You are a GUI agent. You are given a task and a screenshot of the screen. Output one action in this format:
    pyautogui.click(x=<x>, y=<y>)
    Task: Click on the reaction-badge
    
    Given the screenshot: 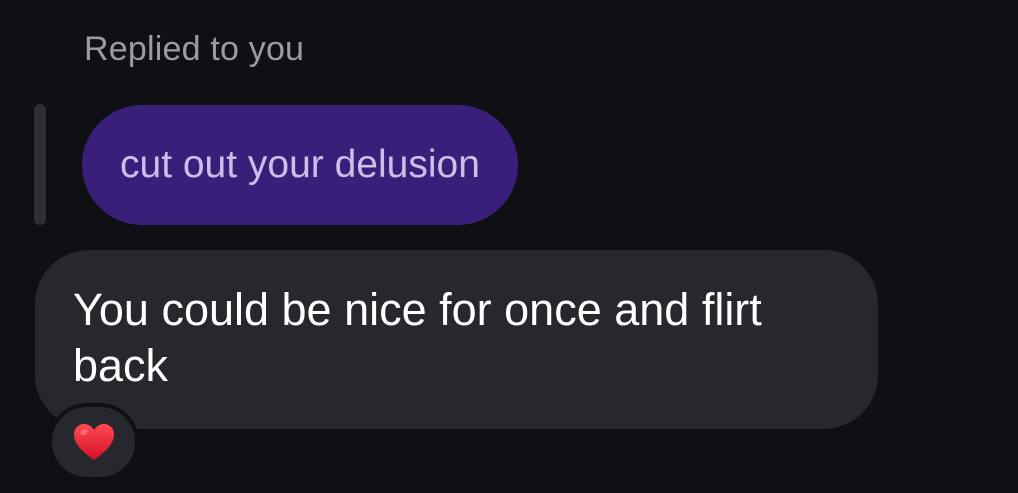 What is the action you would take?
    pyautogui.click(x=93, y=442)
    